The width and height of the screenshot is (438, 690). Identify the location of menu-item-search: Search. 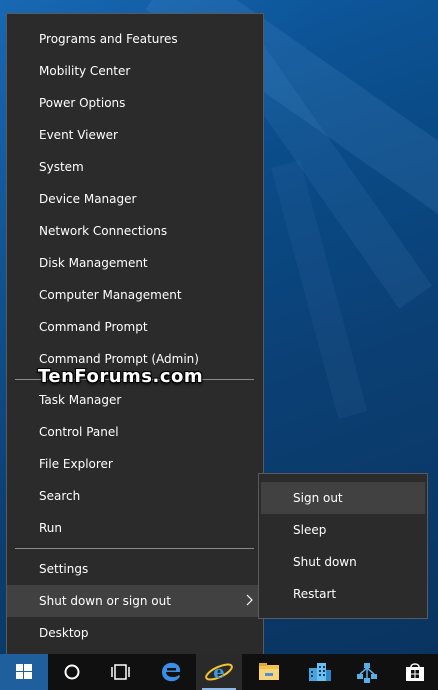
(135, 496).